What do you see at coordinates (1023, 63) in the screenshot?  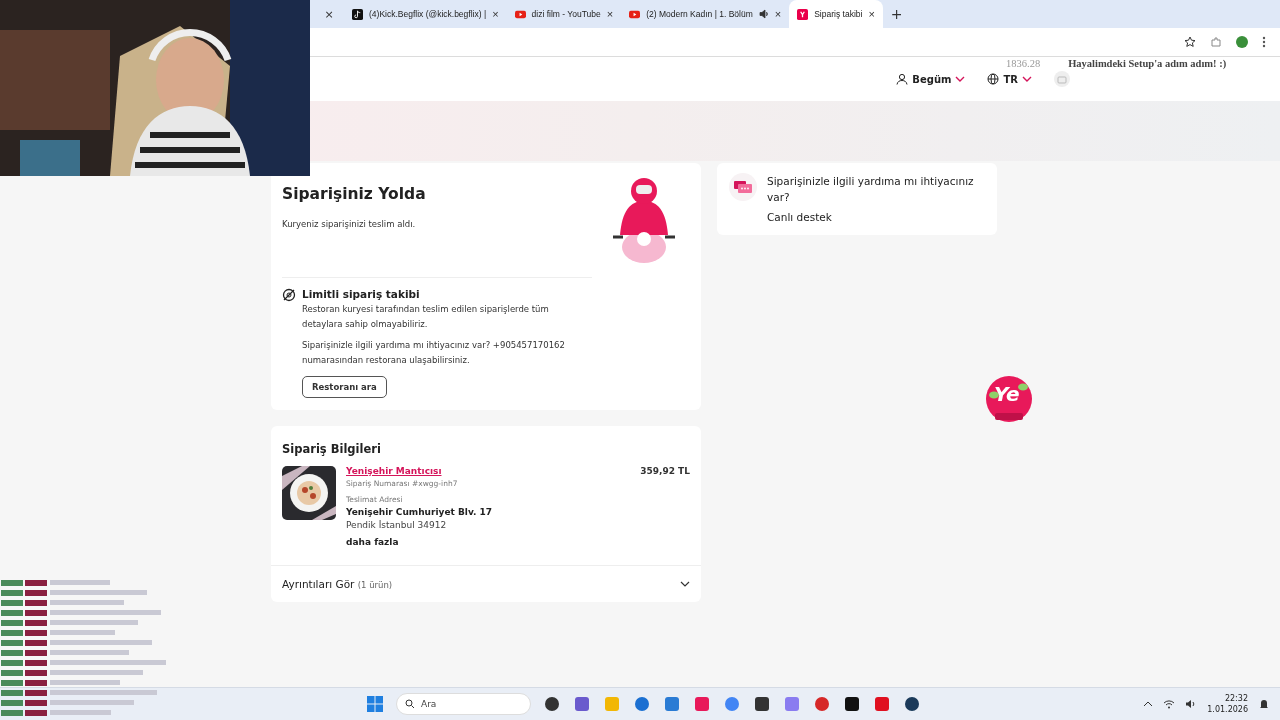 I see `donation-counter: 1836.28` at bounding box center [1023, 63].